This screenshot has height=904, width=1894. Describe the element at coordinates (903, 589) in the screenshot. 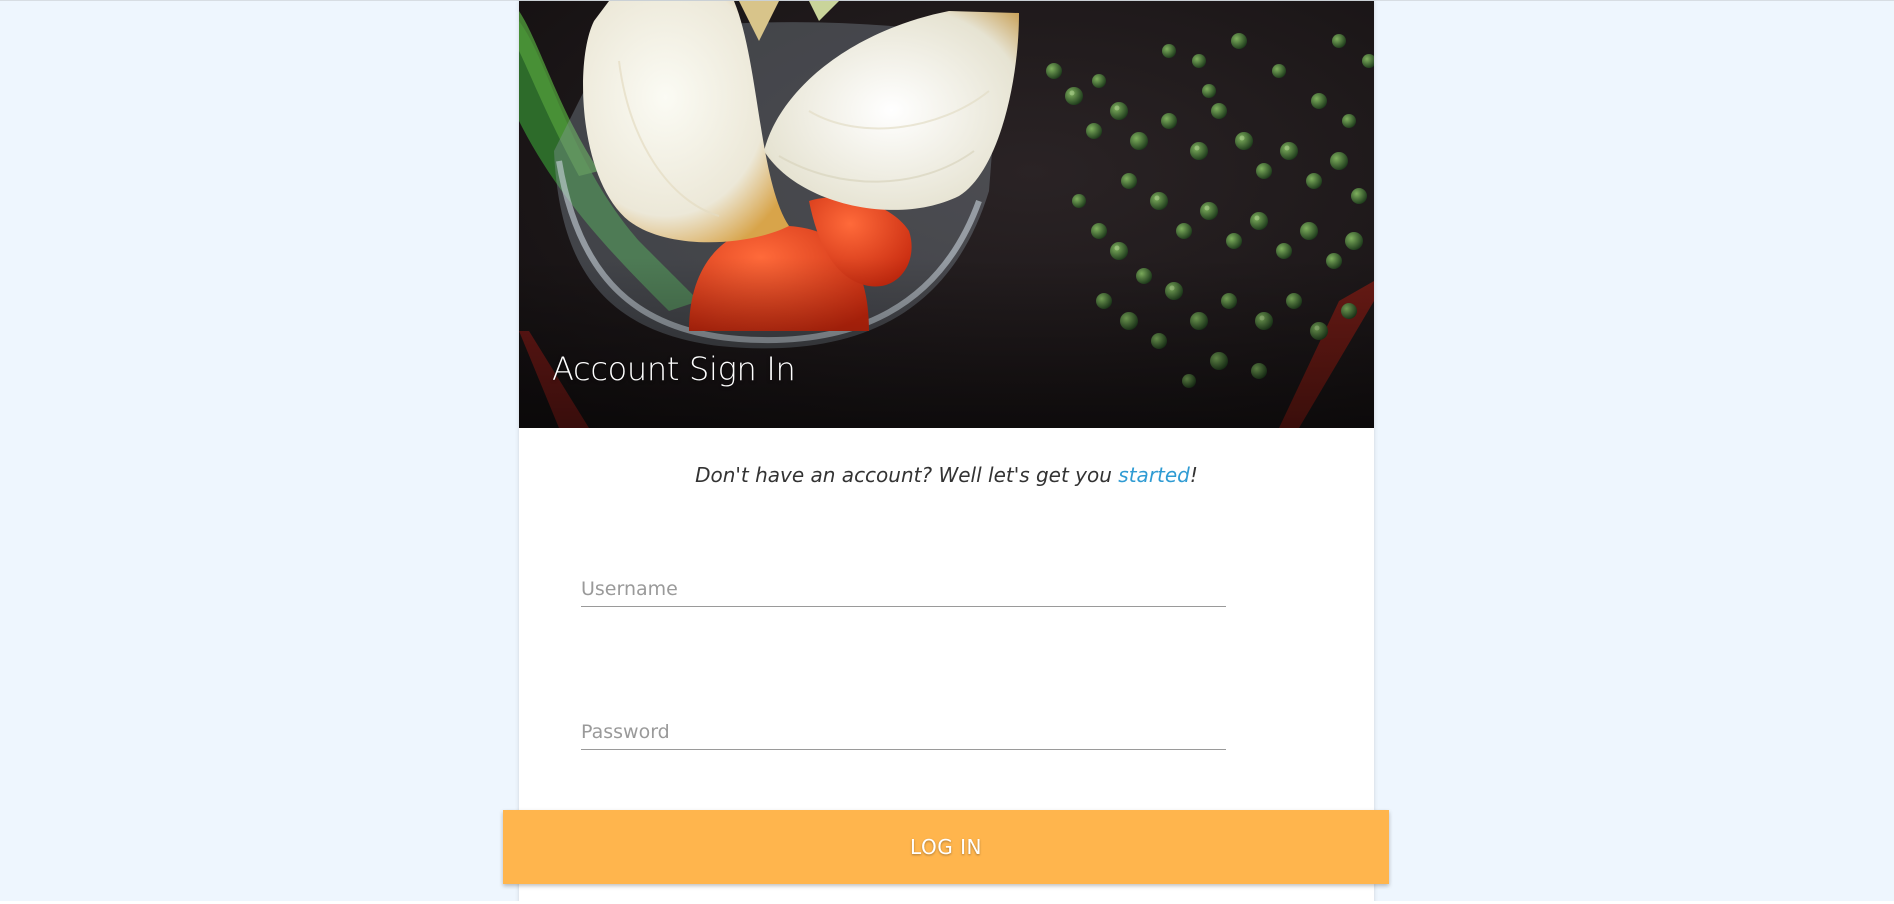

I see `username-input` at that location.